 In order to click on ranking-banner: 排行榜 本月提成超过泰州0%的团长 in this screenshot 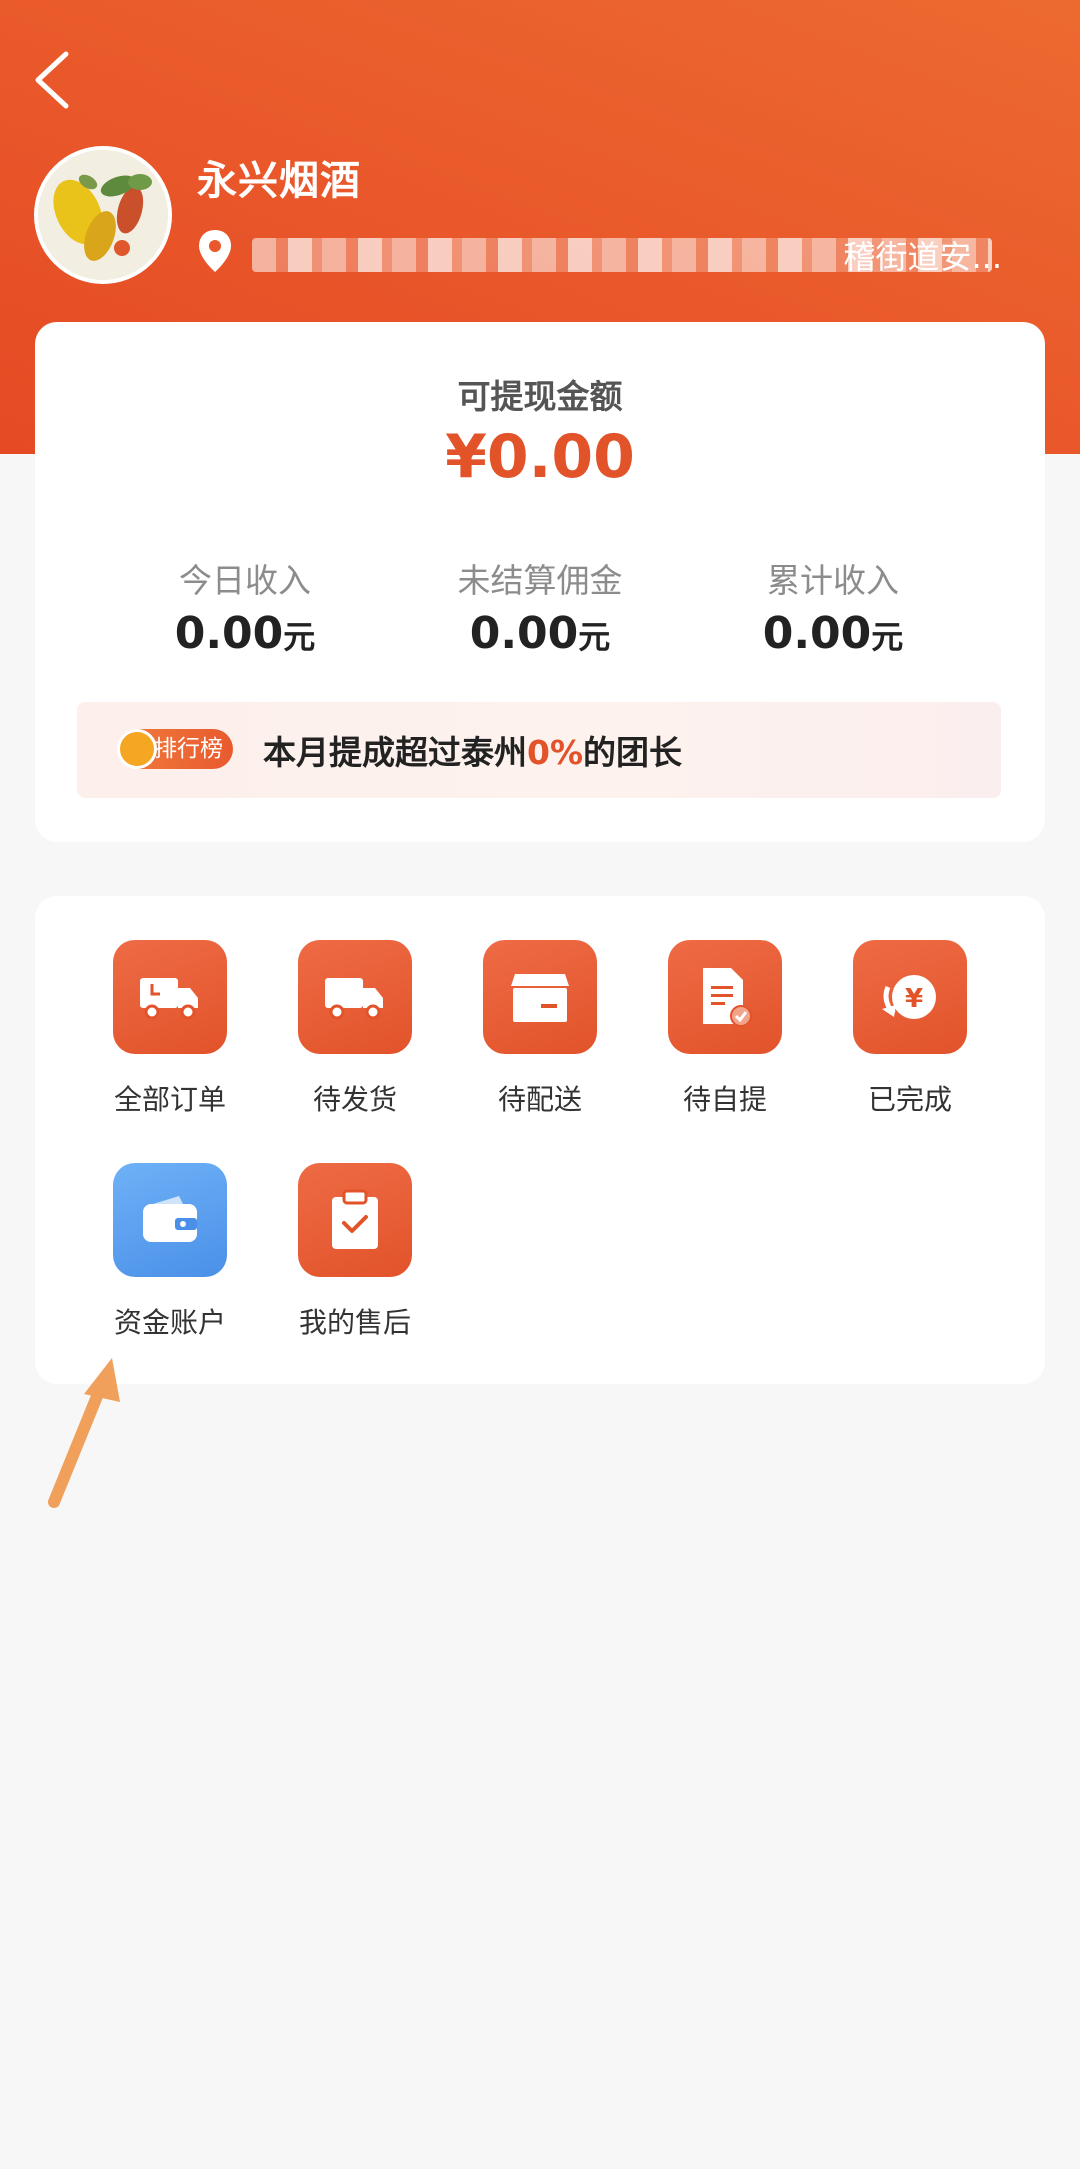, I will do `click(539, 750)`.